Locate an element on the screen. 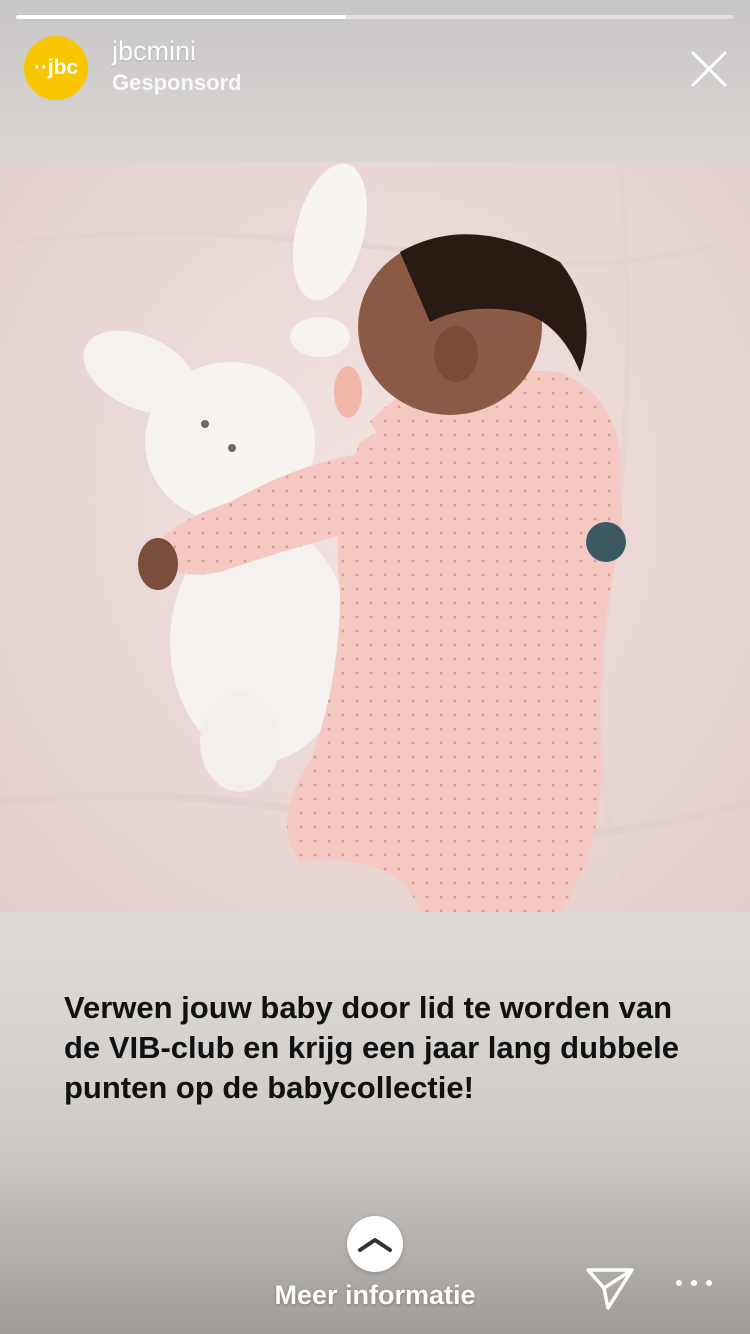 The height and width of the screenshot is (1334, 750). close-icon is located at coordinates (709, 69).